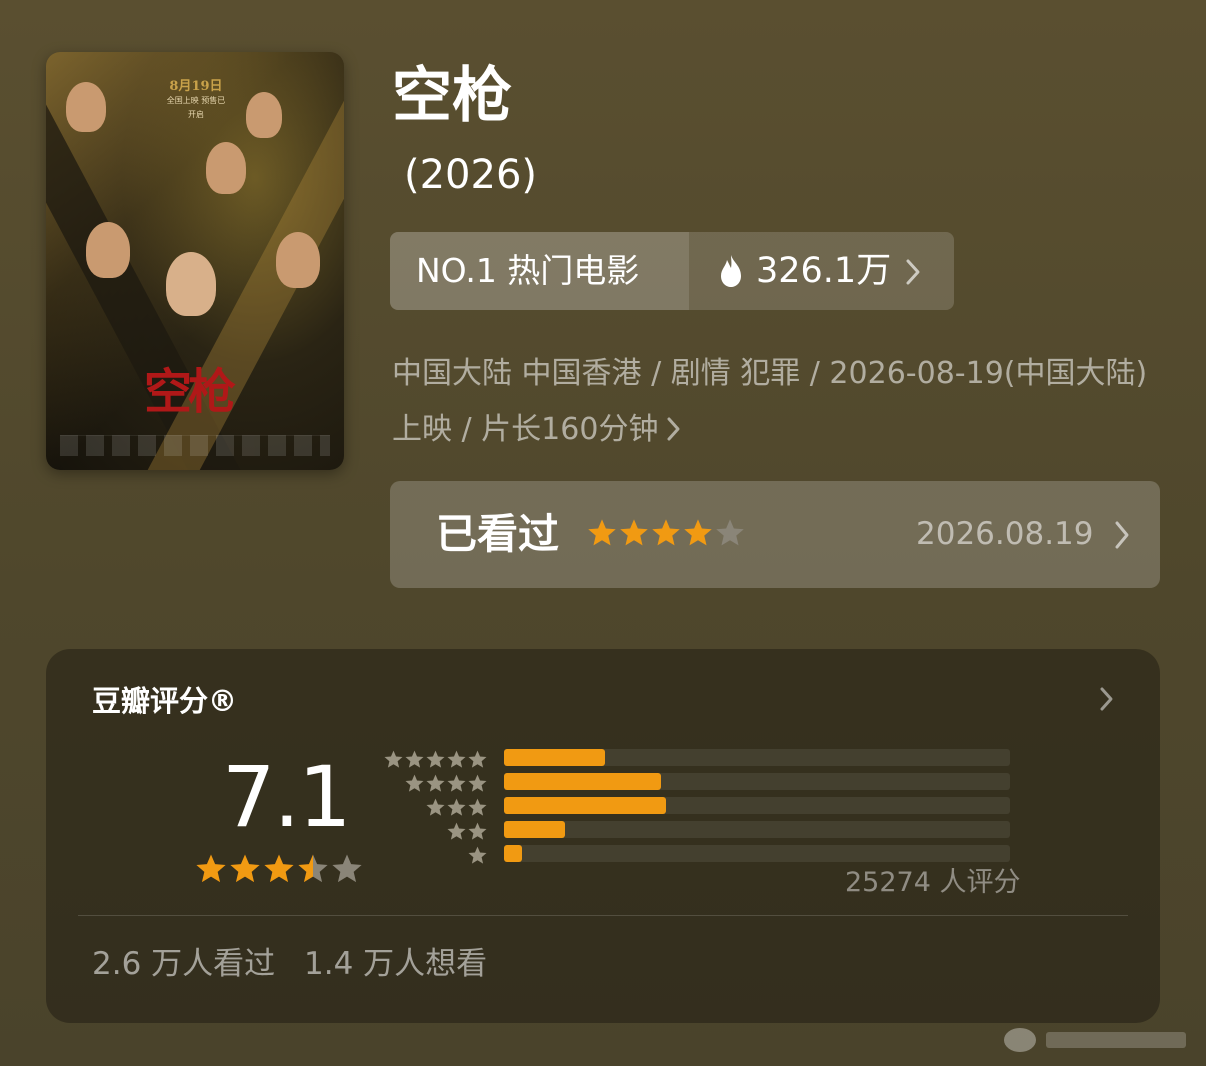 The height and width of the screenshot is (1066, 1206). I want to click on watched-status-bar: 已看过 2026.08.19, so click(775, 534).